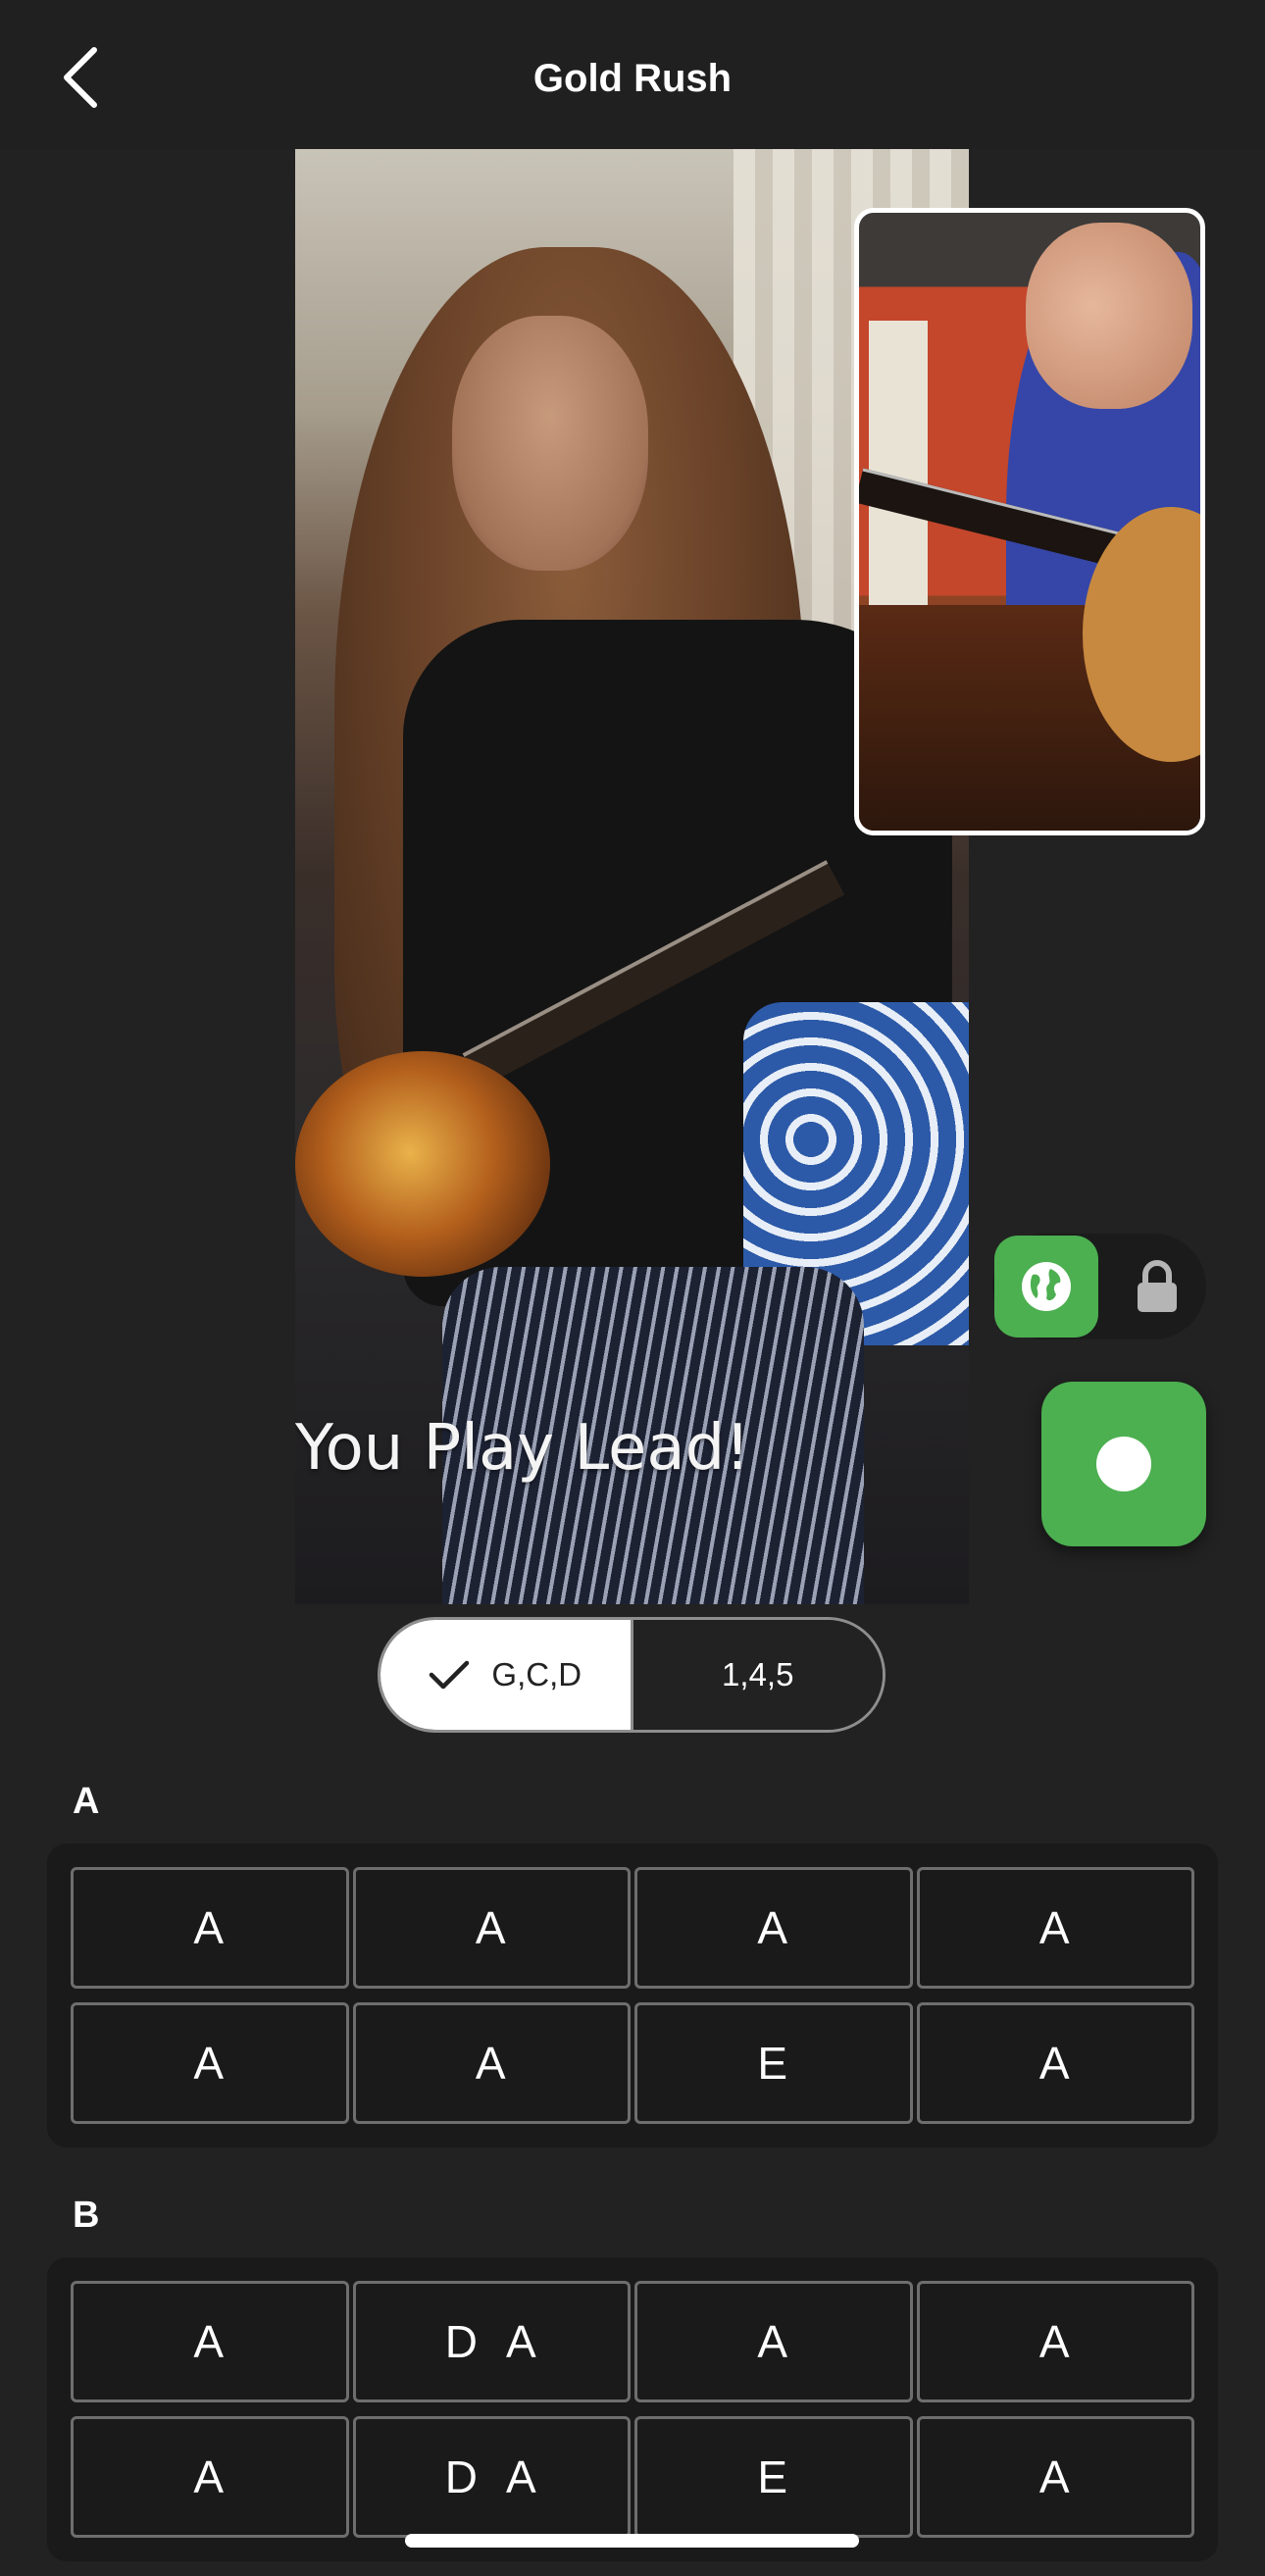  What do you see at coordinates (87, 2215) in the screenshot?
I see `section-label-b: B` at bounding box center [87, 2215].